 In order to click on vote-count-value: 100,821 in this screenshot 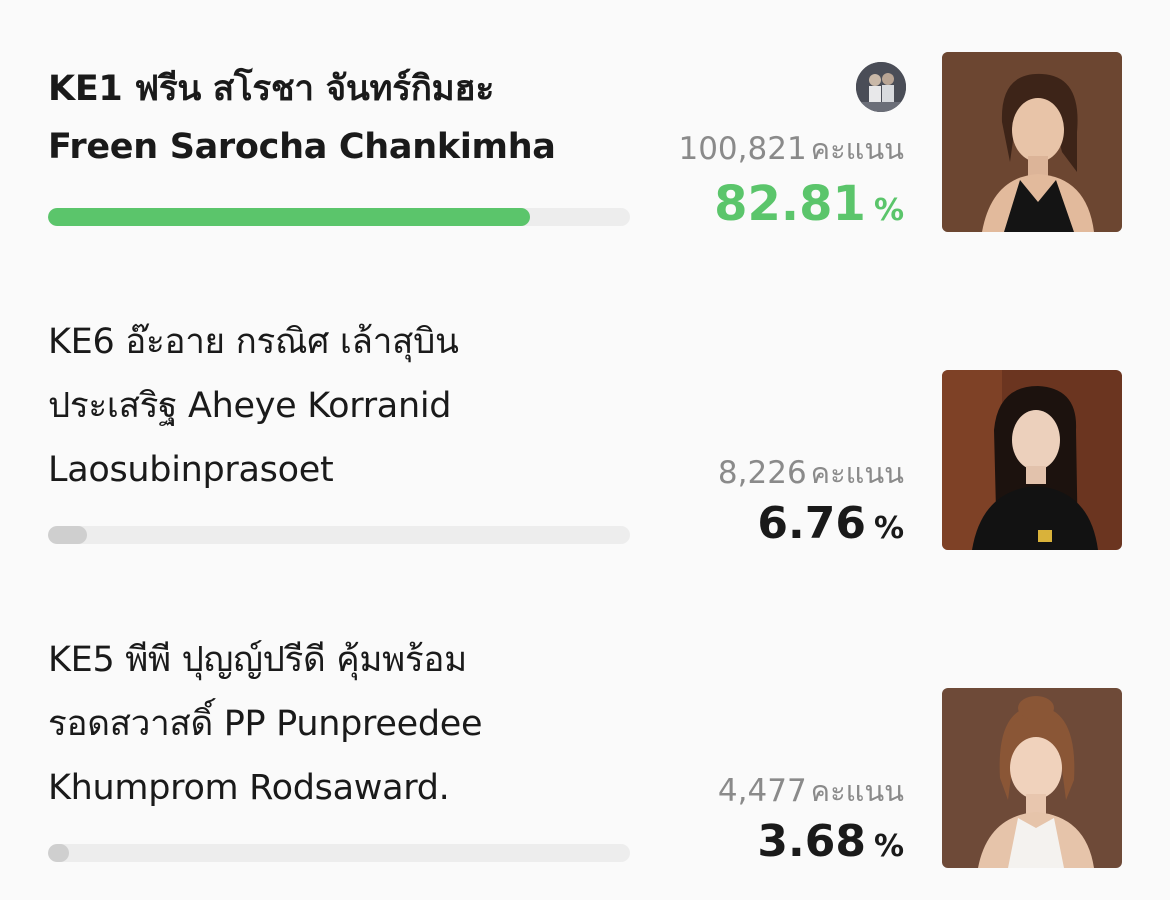, I will do `click(742, 149)`.